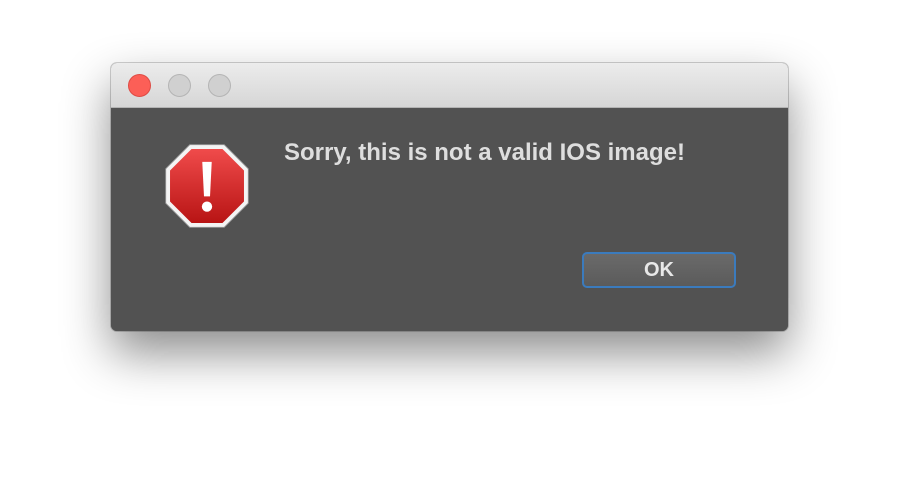  What do you see at coordinates (219, 85) in the screenshot?
I see `zoom-window-button` at bounding box center [219, 85].